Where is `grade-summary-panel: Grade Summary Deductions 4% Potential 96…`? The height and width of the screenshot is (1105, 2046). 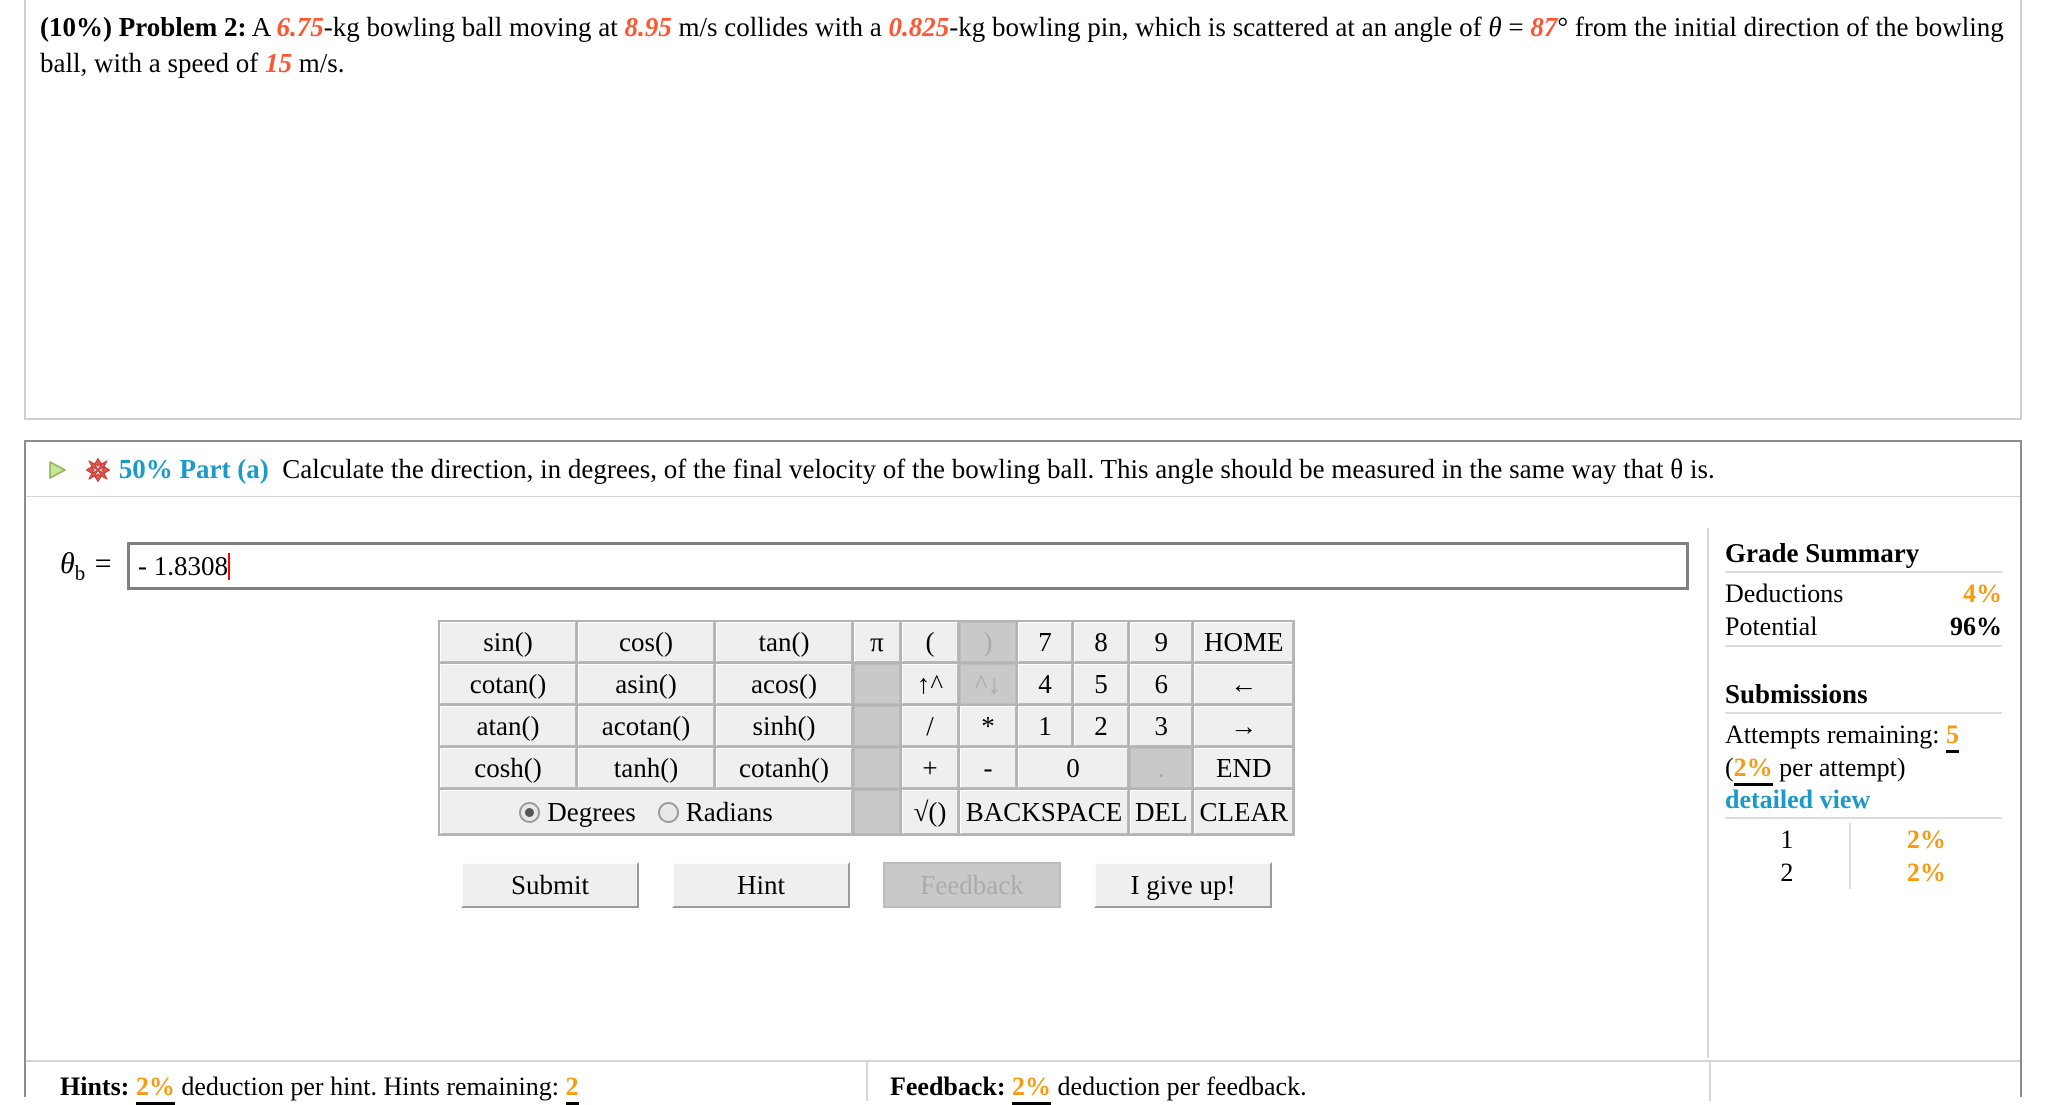 grade-summary-panel: Grade Summary Deductions 4% Potential 96… is located at coordinates (1865, 793).